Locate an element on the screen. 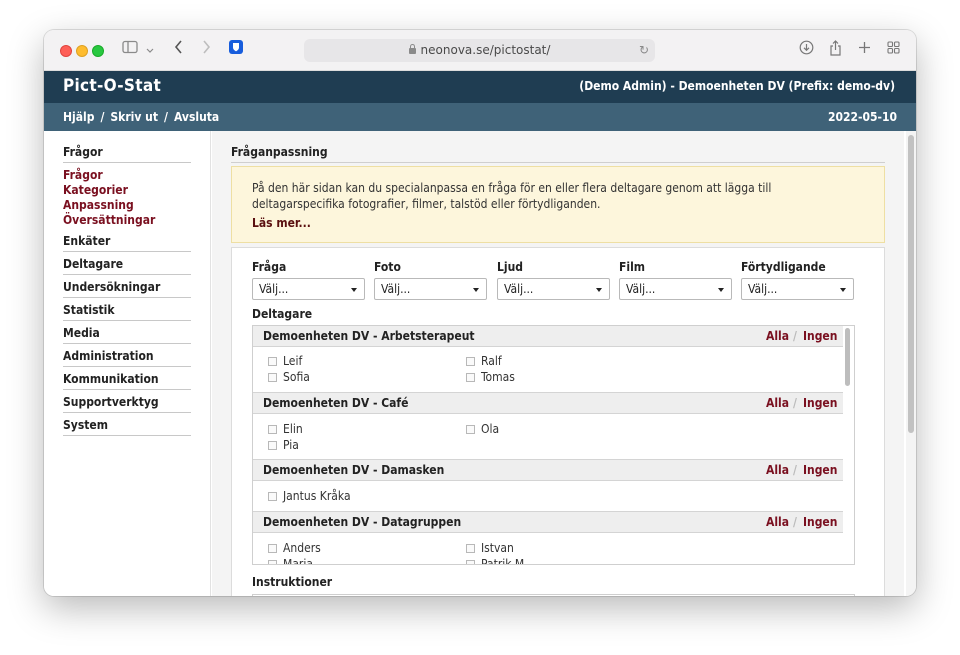  participant-checkbox: Istvan is located at coordinates (490, 548).